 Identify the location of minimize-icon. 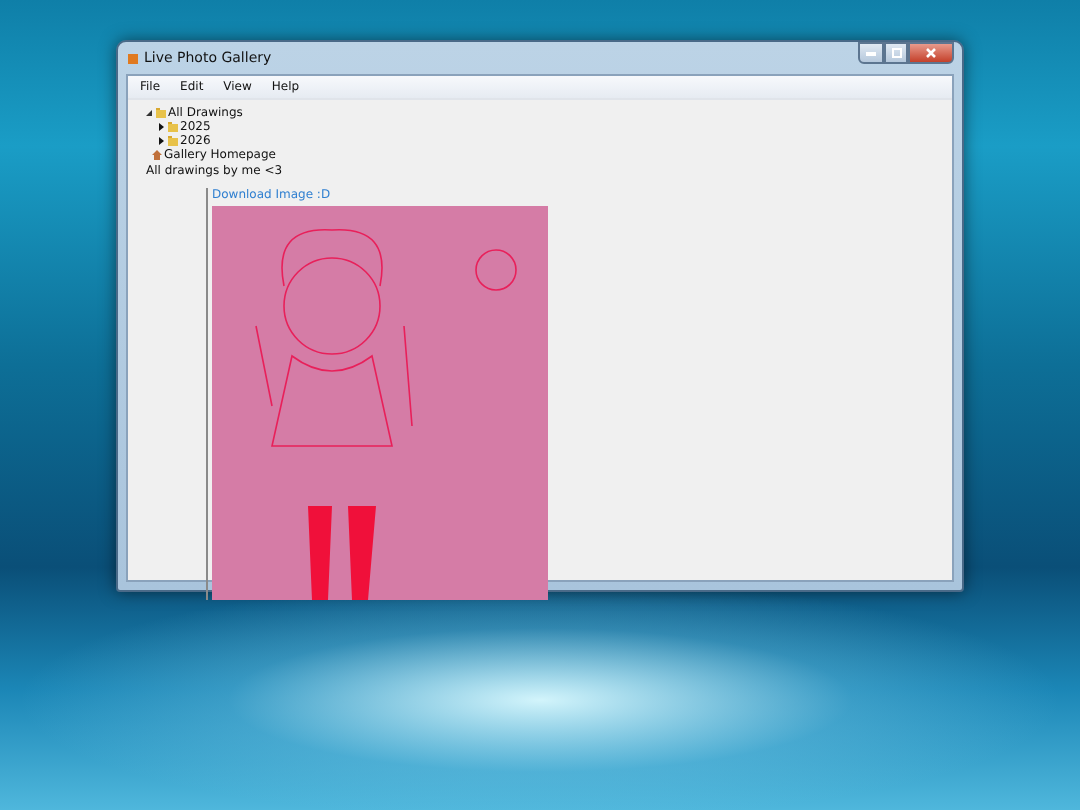
(871, 53).